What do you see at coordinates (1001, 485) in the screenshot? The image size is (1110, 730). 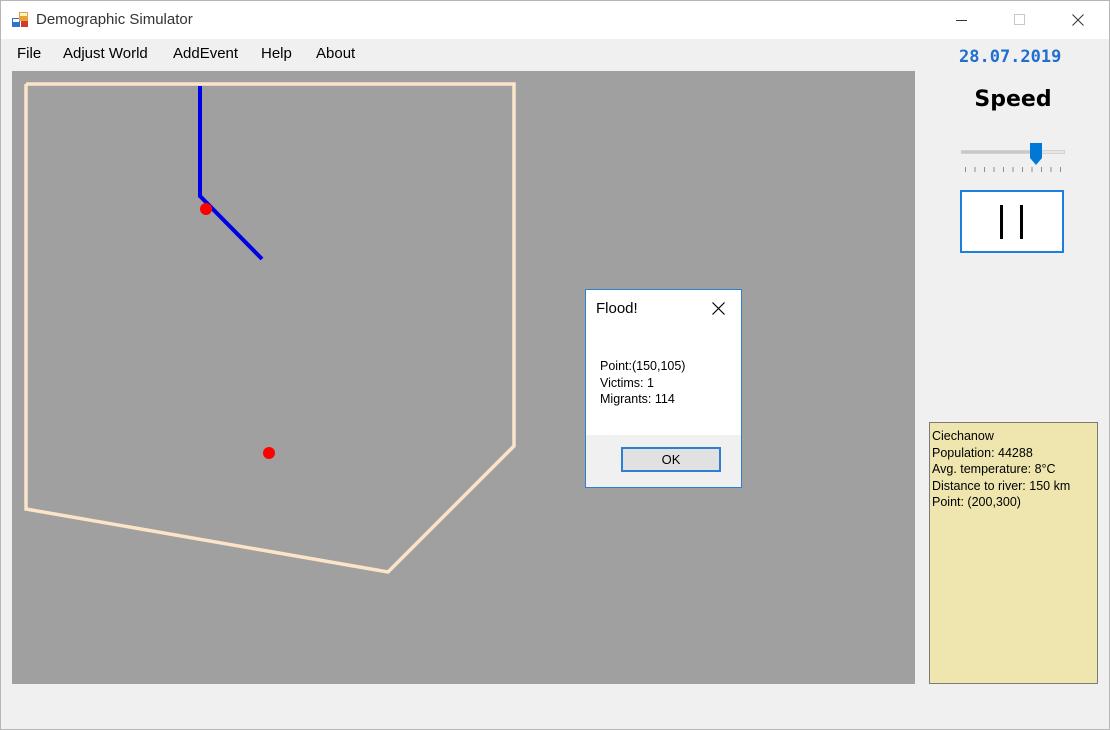 I see `city-river-distance: Distance to river: 150 km` at bounding box center [1001, 485].